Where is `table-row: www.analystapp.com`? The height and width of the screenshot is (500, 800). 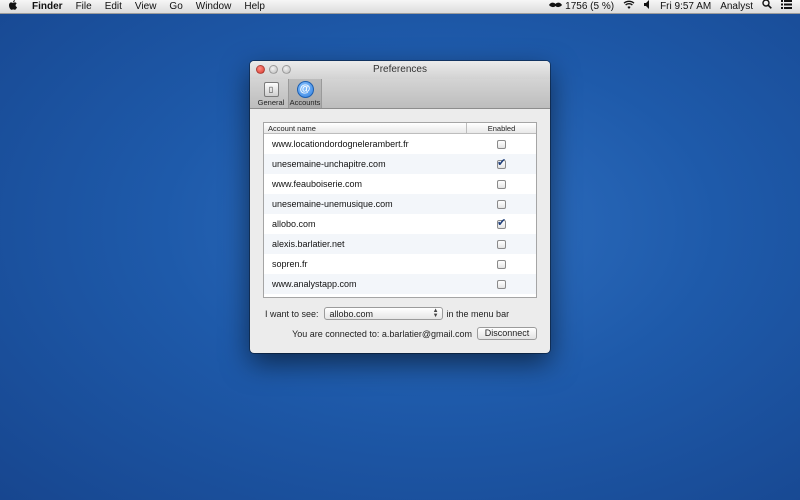 table-row: www.analystapp.com is located at coordinates (400, 284).